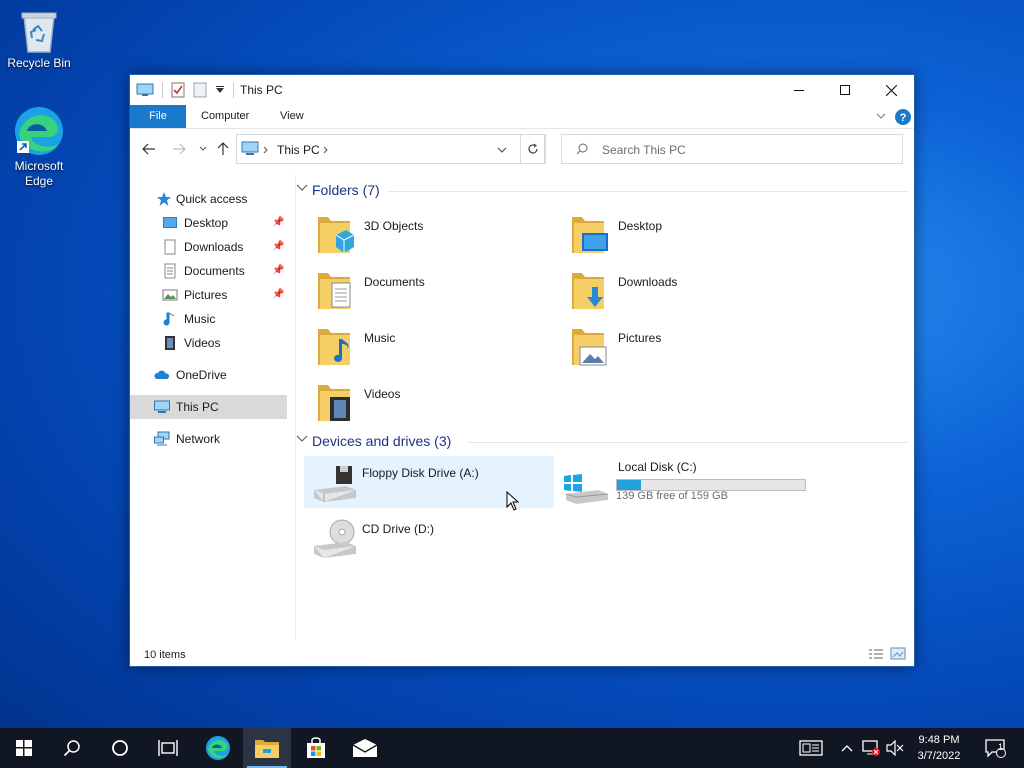 The width and height of the screenshot is (1024, 768). Describe the element at coordinates (648, 191) in the screenshot. I see `group-divider` at that location.